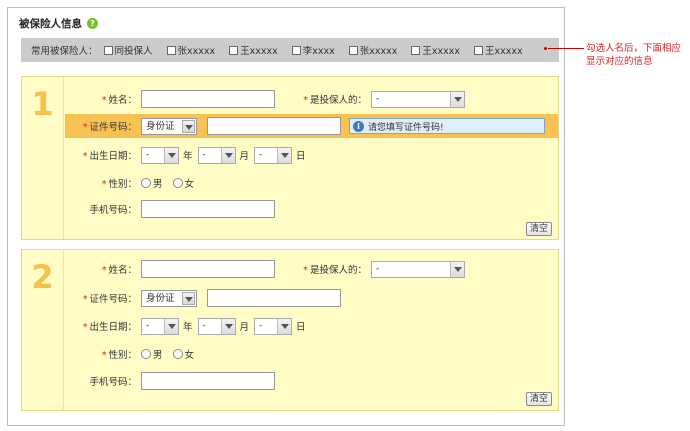  What do you see at coordinates (634, 48) in the screenshot?
I see `annotation-line-1: 勾选人名后，下面相应` at bounding box center [634, 48].